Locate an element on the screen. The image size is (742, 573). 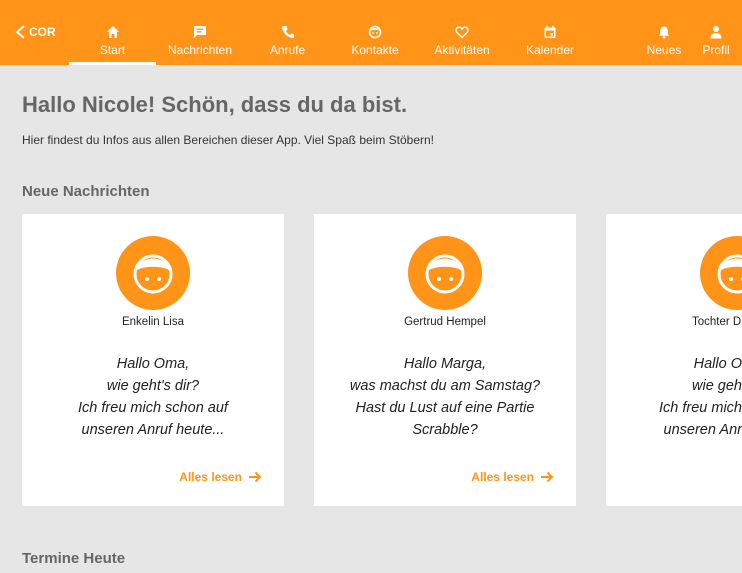
nav-profil: Profil is located at coordinates (716, 32).